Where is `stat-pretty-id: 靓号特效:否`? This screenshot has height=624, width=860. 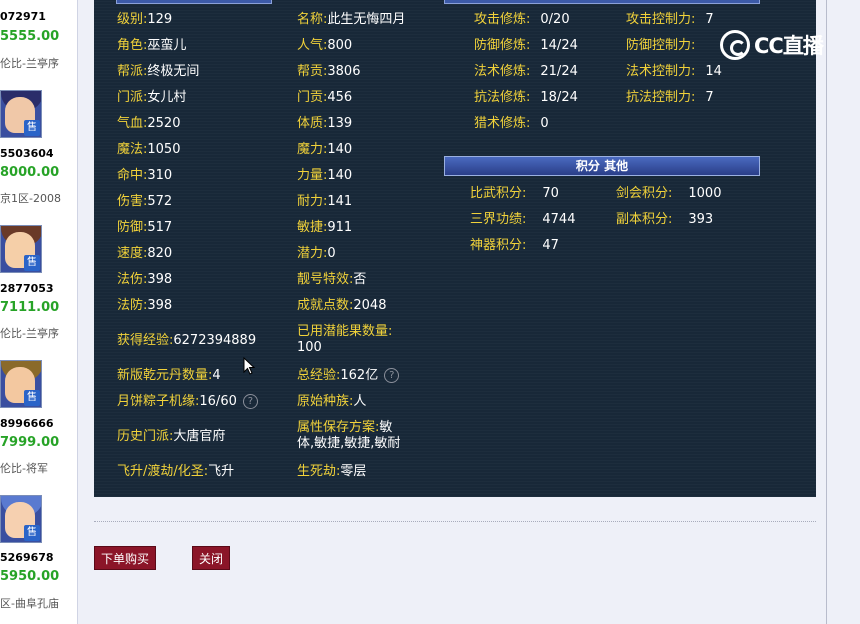
stat-pretty-id: 靓号特效:否 is located at coordinates (332, 279).